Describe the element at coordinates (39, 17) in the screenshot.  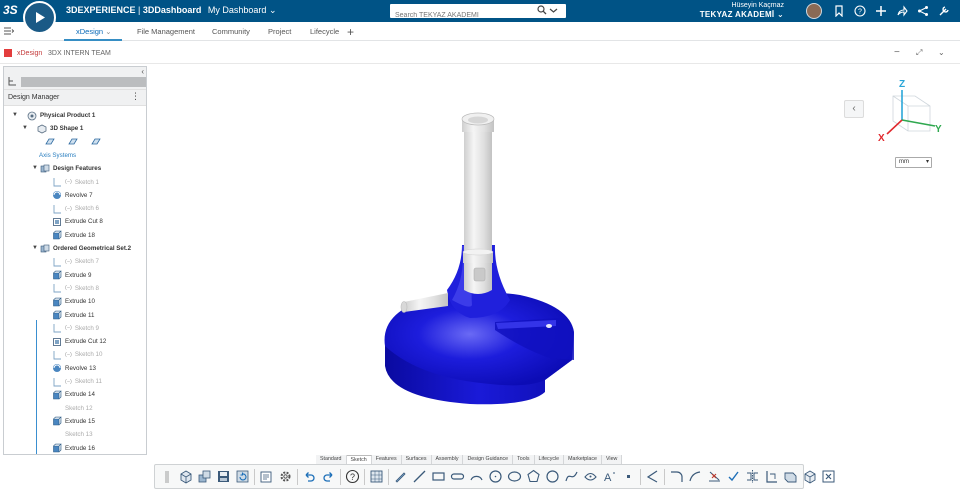
I see `compass-button` at that location.